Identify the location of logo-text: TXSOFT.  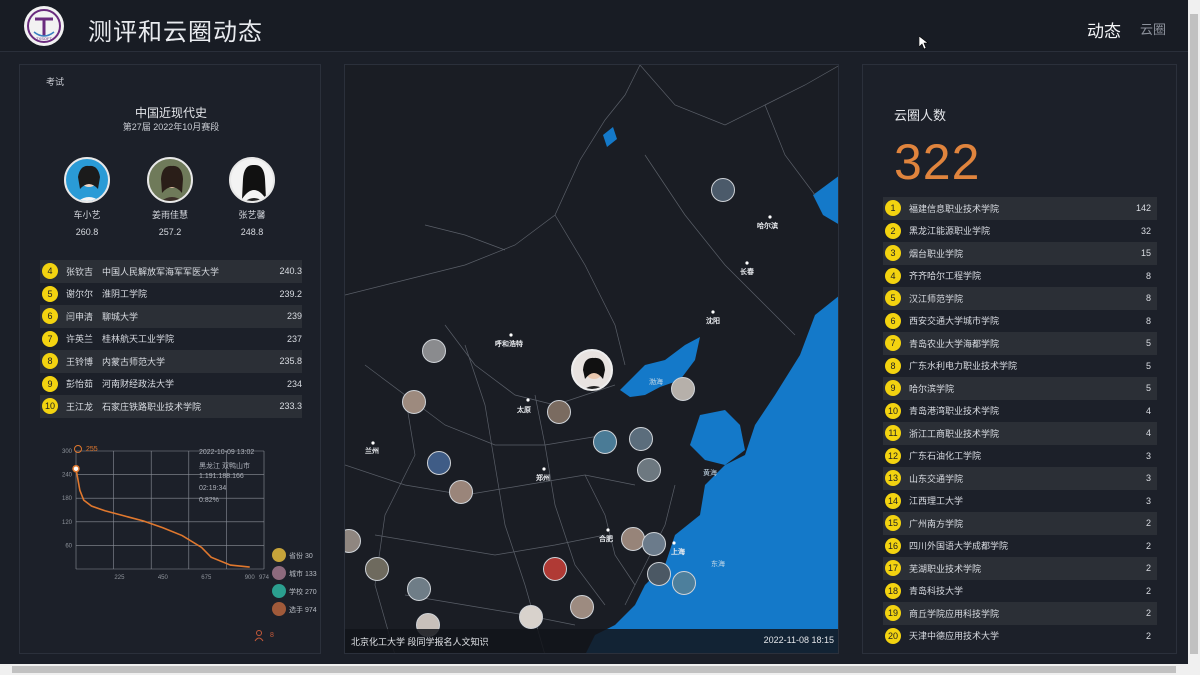
(44, 38).